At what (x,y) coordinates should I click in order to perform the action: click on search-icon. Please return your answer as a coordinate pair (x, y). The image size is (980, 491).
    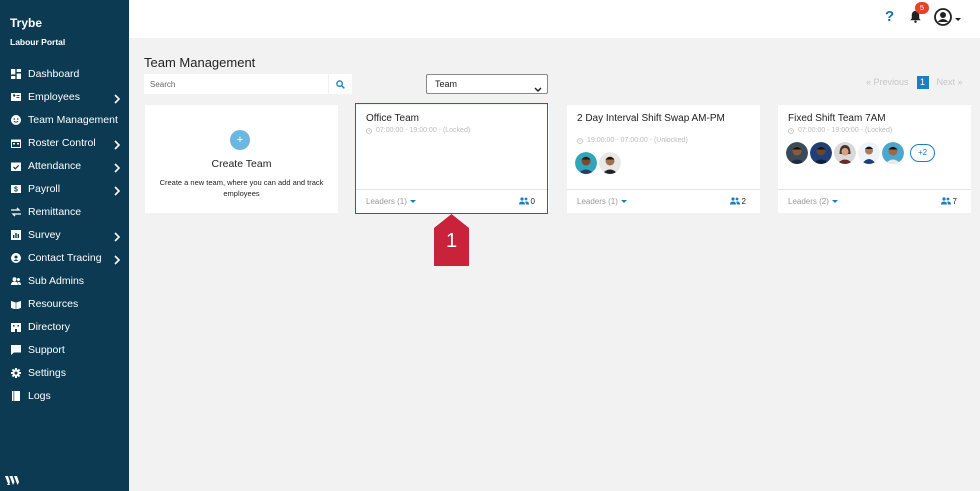
    Looking at the image, I should click on (340, 84).